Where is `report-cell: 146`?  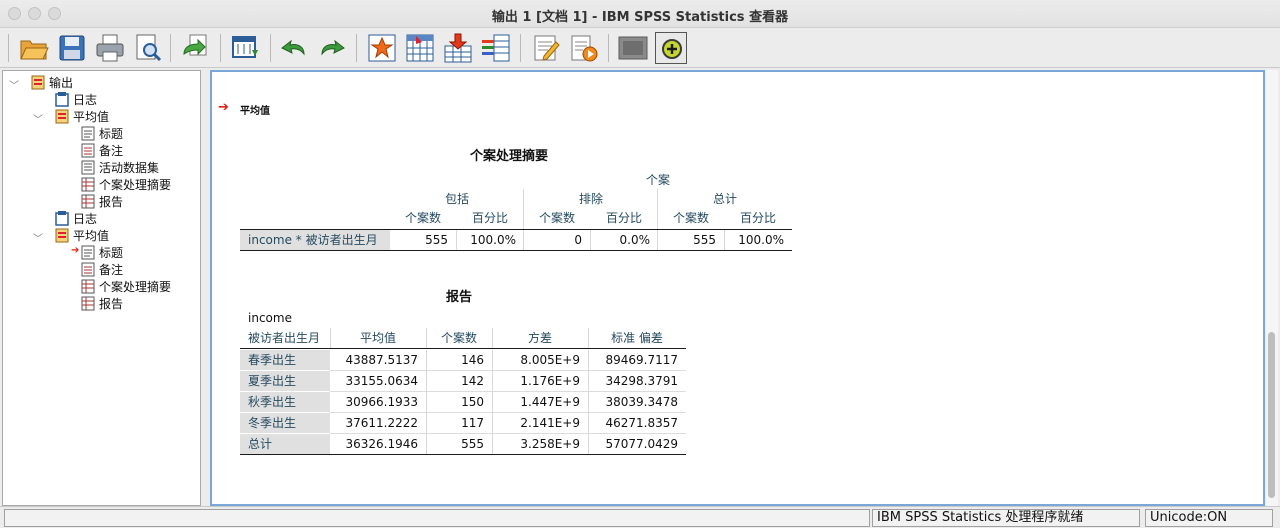 report-cell: 146 is located at coordinates (472, 360).